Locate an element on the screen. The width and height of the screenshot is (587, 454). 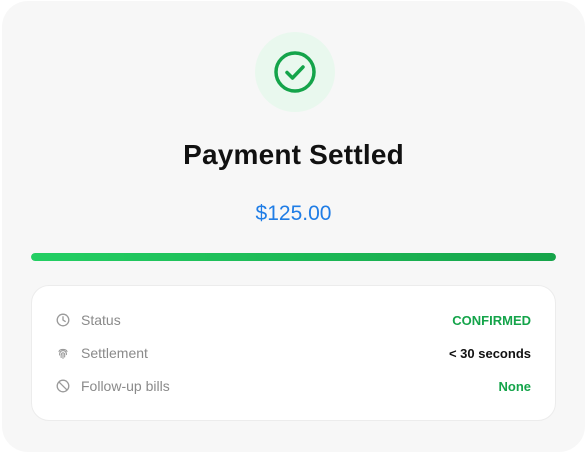
detail-value: < 30 seconds is located at coordinates (489, 353).